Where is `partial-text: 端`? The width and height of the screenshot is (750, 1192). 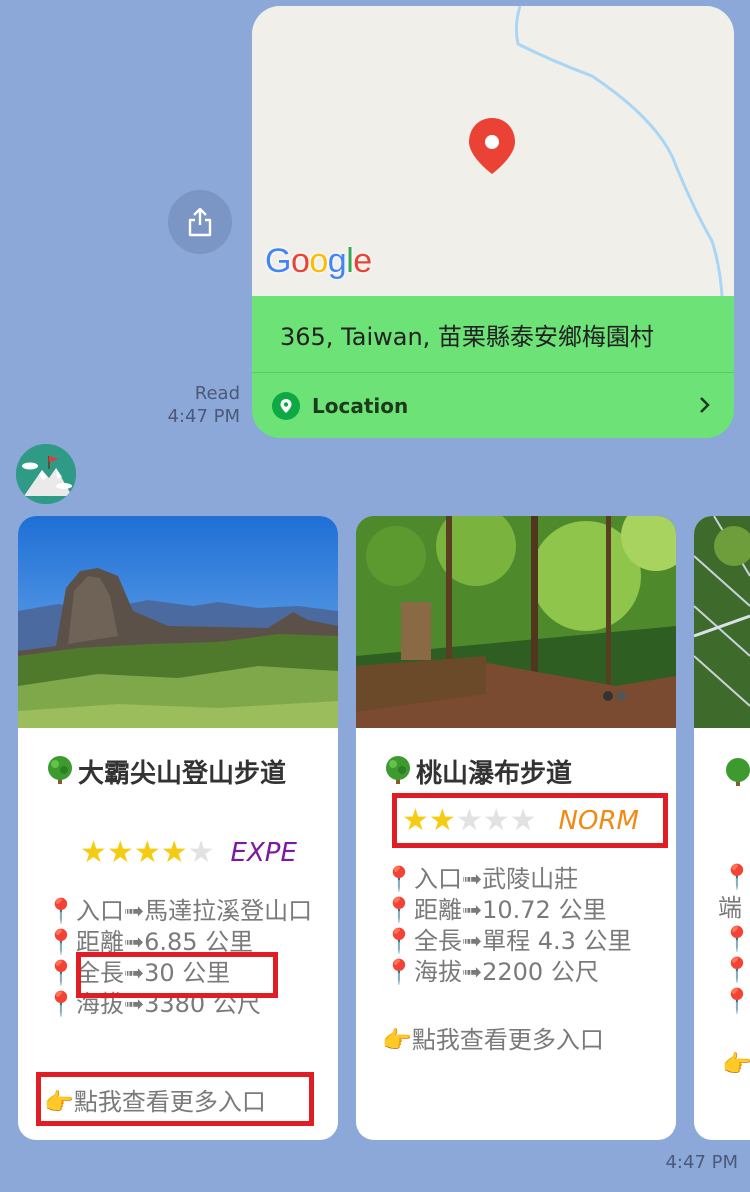
partial-text: 端 is located at coordinates (730, 908).